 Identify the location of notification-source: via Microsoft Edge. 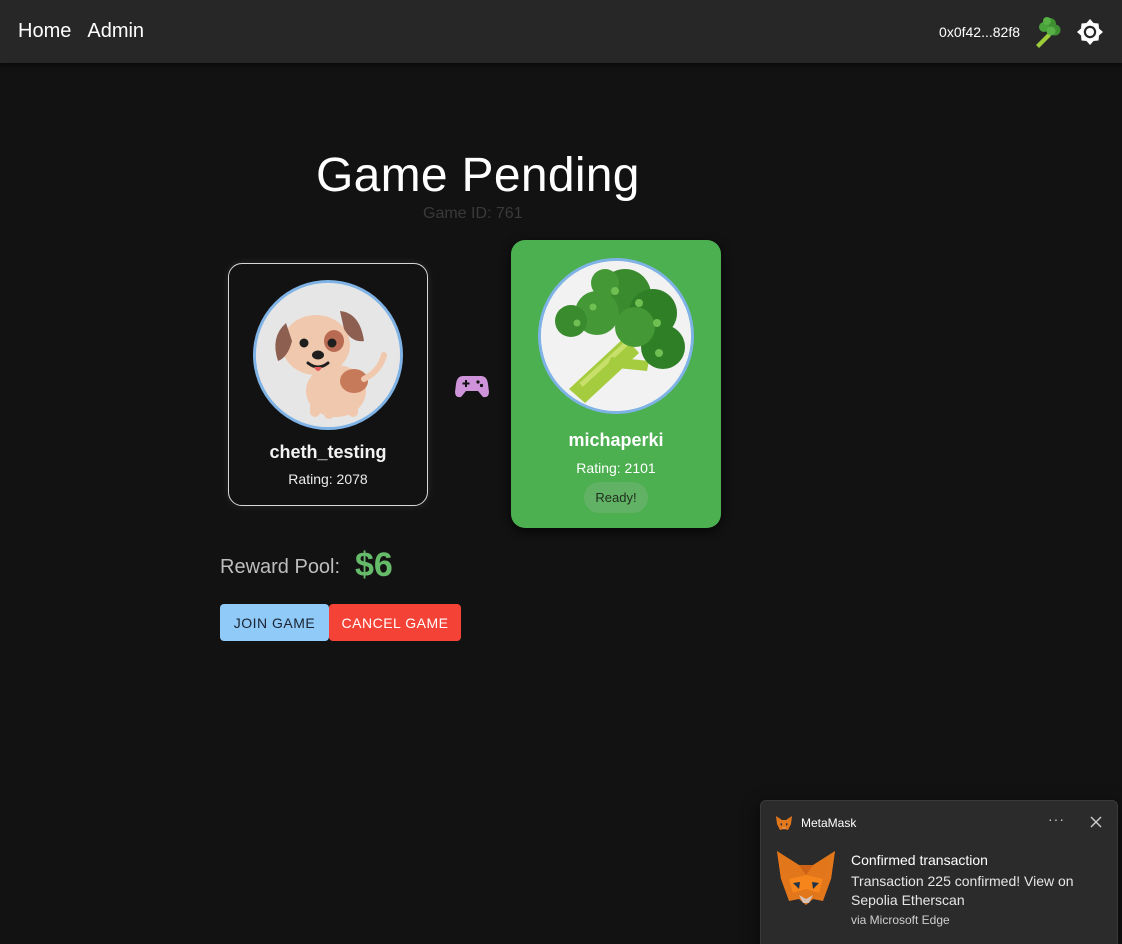
(900, 920).